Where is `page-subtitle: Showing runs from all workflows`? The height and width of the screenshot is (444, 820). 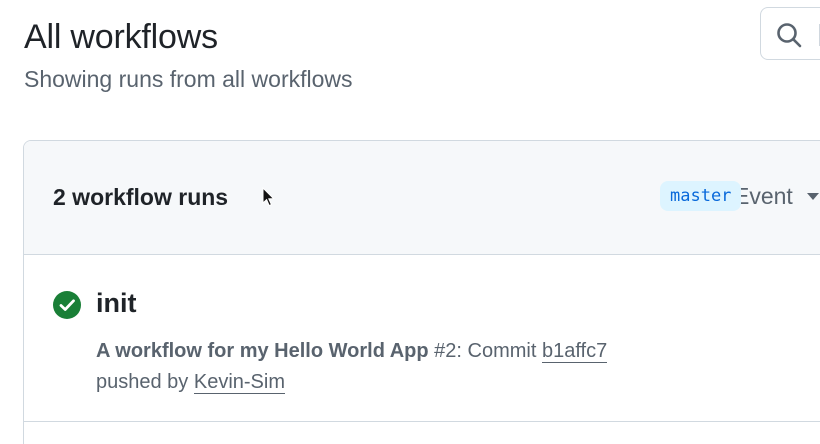
page-subtitle: Showing runs from all workflows is located at coordinates (188, 79).